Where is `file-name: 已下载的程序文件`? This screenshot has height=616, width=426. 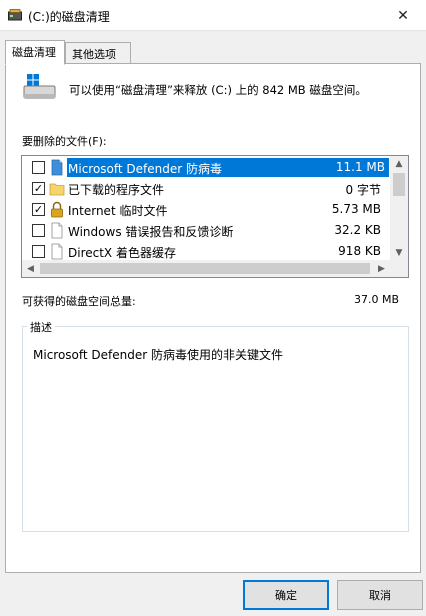
file-name: 已下载的程序文件 is located at coordinates (116, 190).